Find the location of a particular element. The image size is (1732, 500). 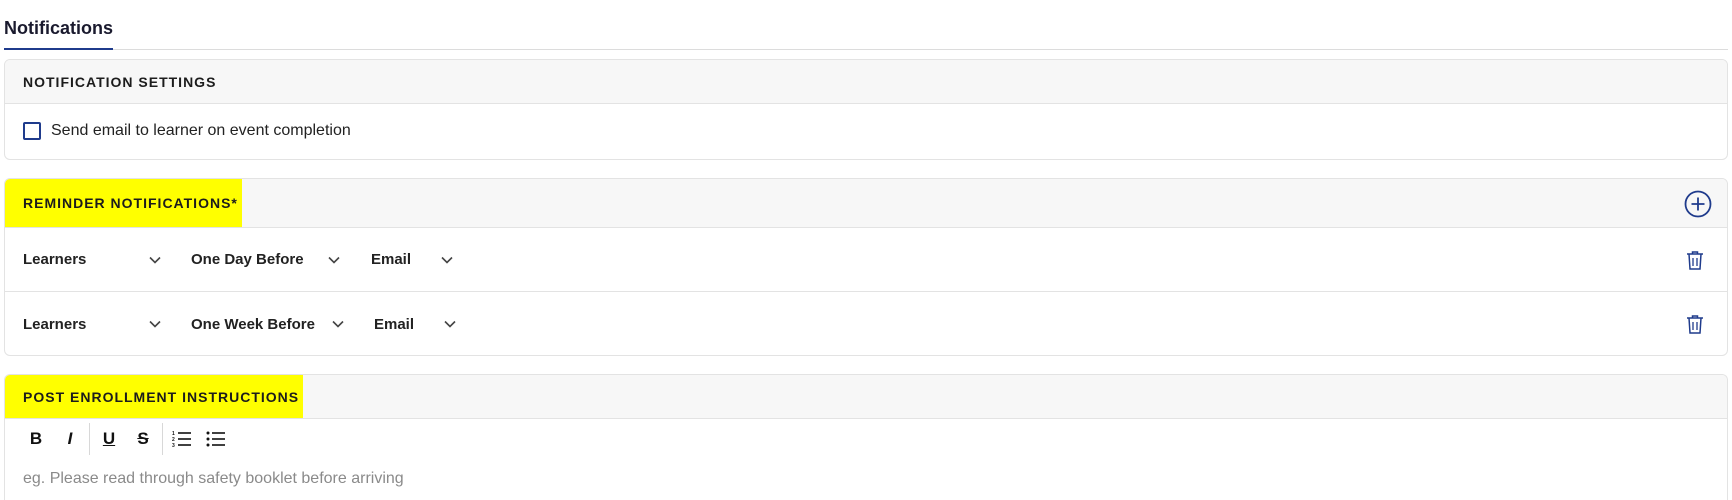

bold-icon: B is located at coordinates (36, 438).